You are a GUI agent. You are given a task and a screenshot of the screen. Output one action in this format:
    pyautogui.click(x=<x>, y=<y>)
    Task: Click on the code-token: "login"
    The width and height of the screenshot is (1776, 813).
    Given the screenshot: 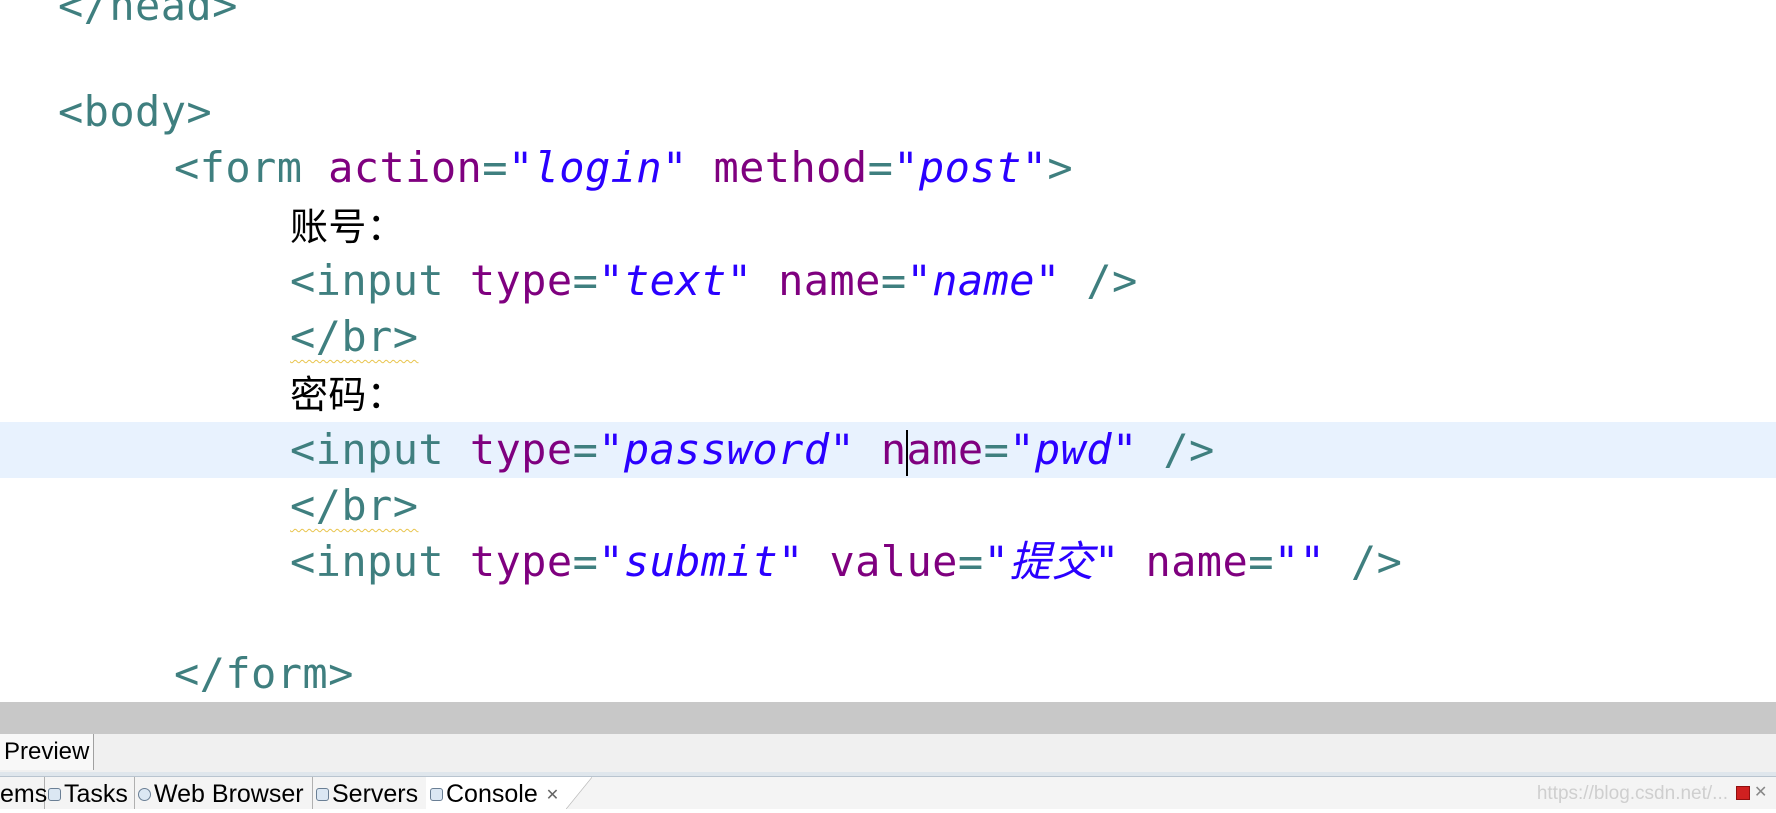 What is the action you would take?
    pyautogui.click(x=597, y=167)
    